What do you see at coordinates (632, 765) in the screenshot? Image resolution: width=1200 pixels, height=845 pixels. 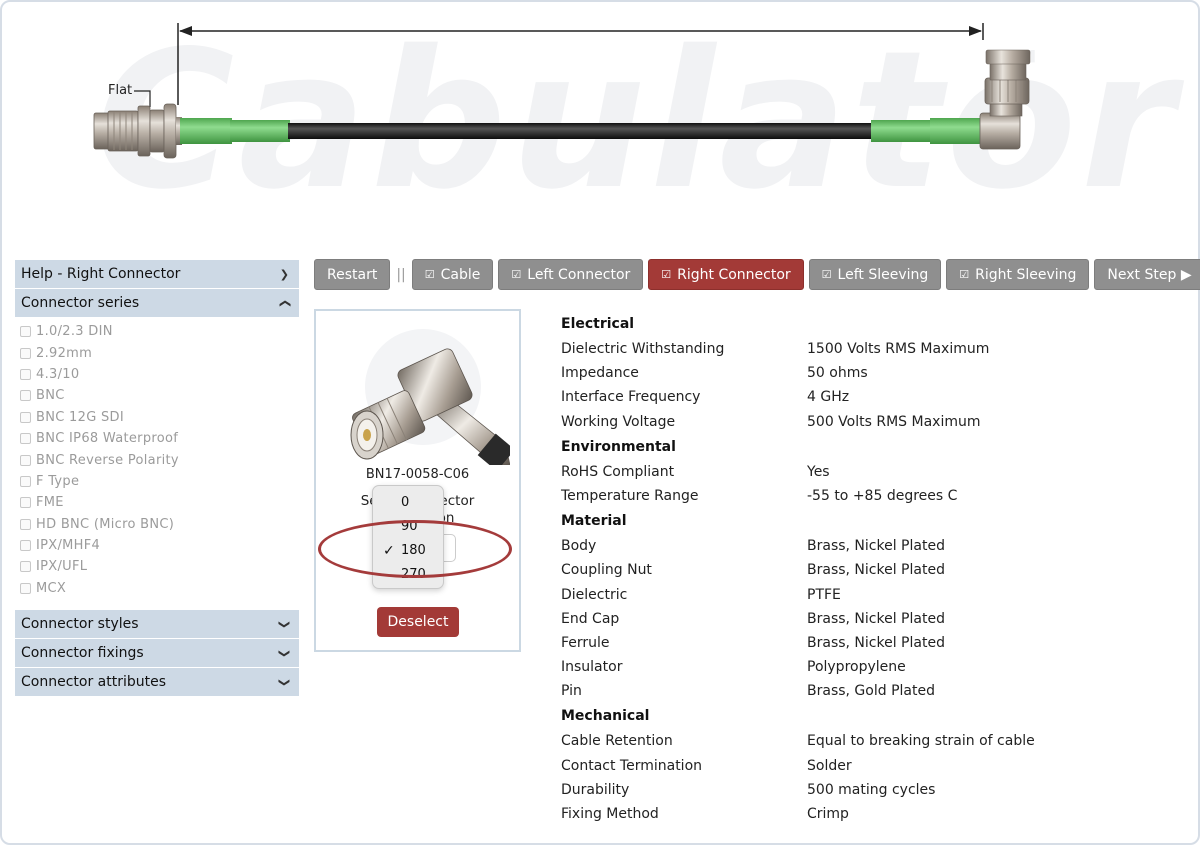 I see `spec-key: Contact Termination` at bounding box center [632, 765].